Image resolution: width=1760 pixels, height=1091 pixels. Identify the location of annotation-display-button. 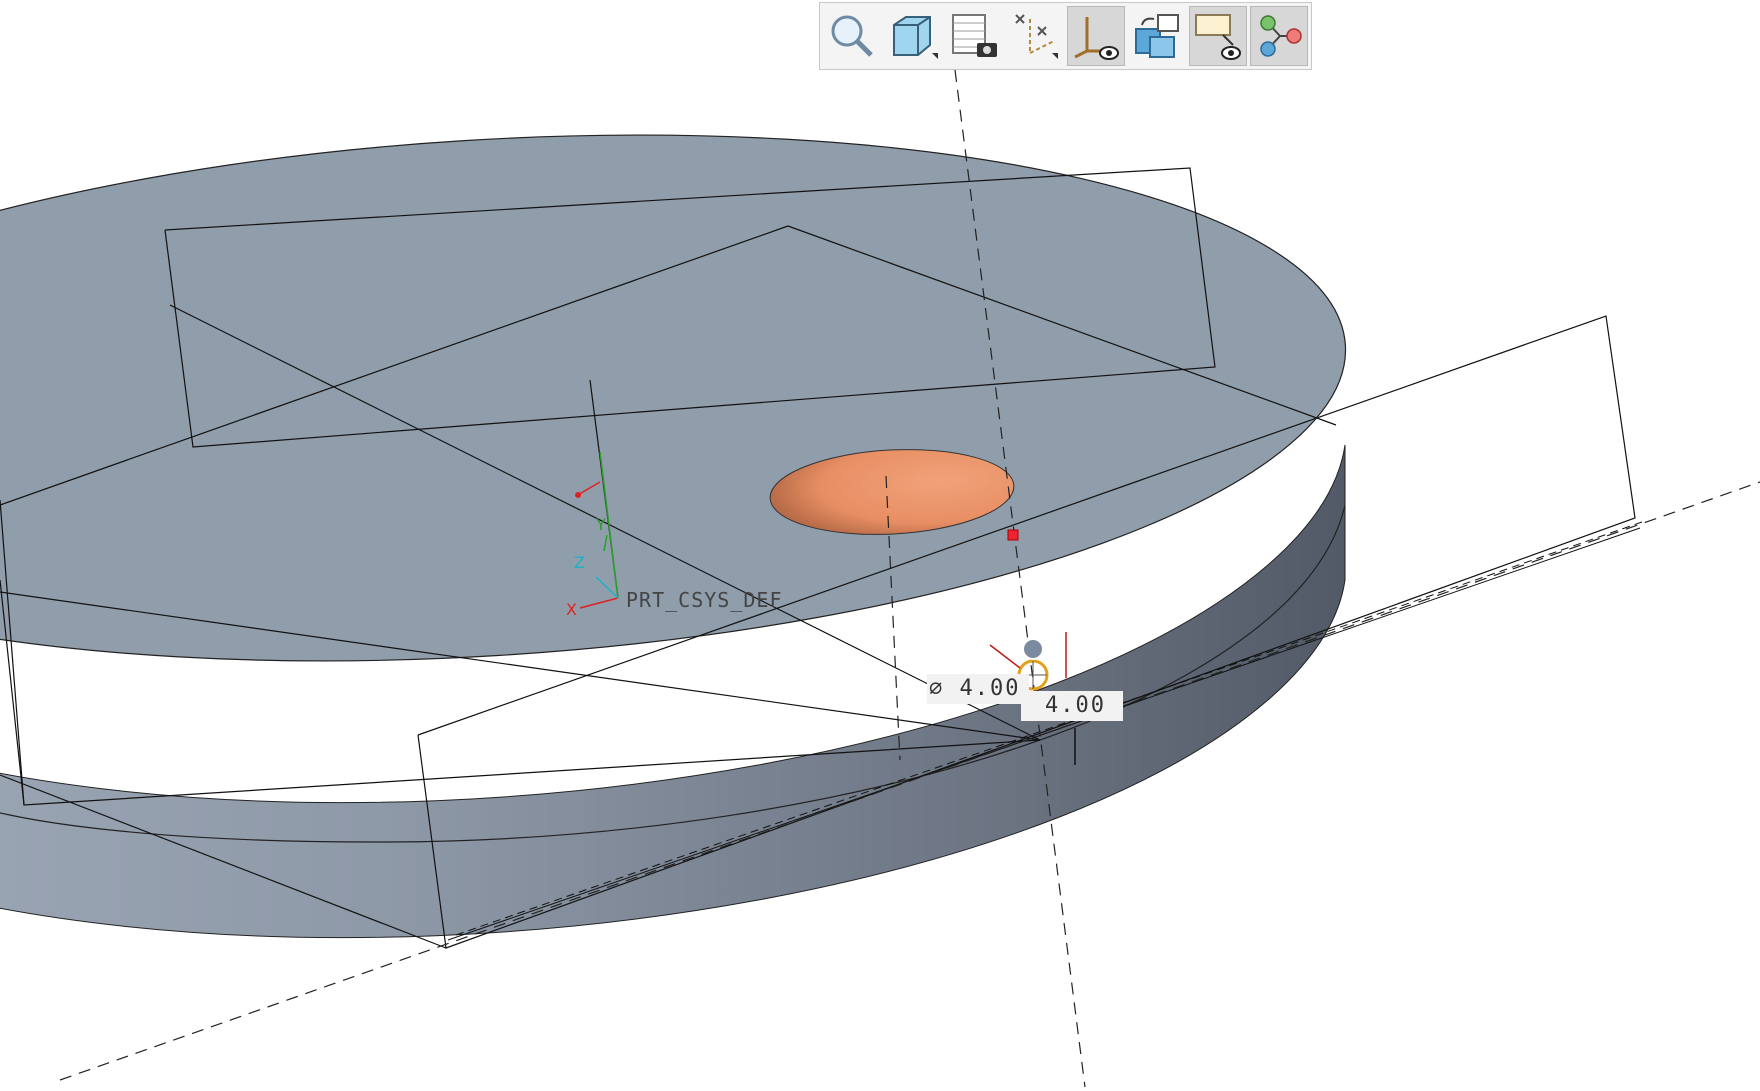
(1218, 36).